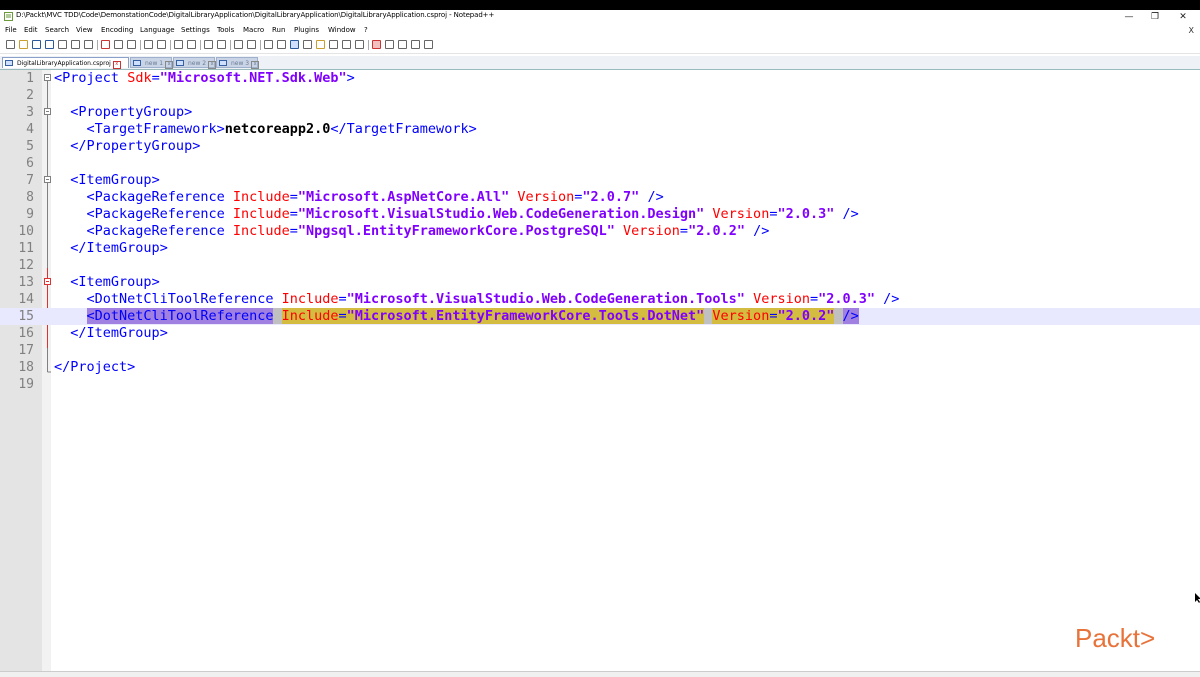  Describe the element at coordinates (346, 44) in the screenshot. I see `folder-workspace-icon` at that location.